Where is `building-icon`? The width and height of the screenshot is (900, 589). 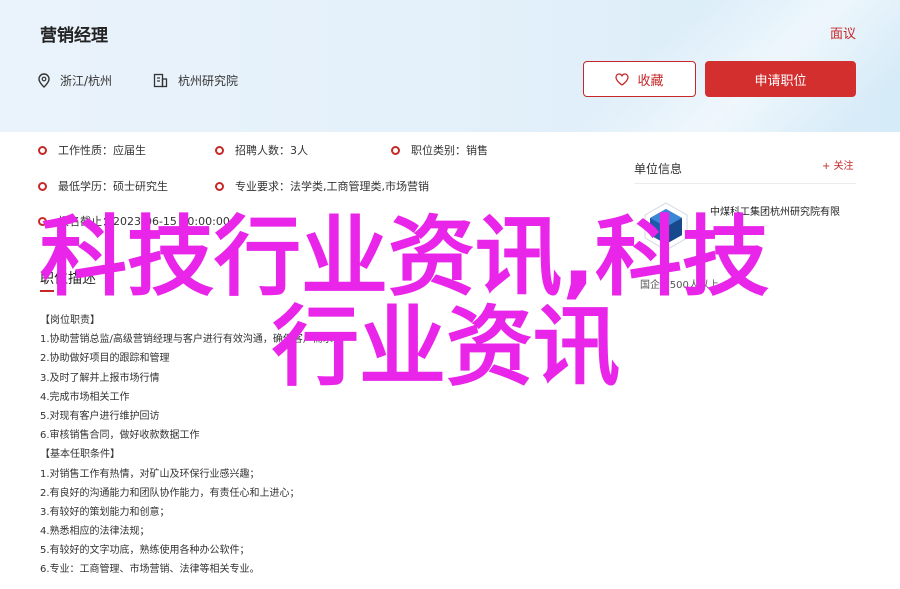
building-icon is located at coordinates (160, 80).